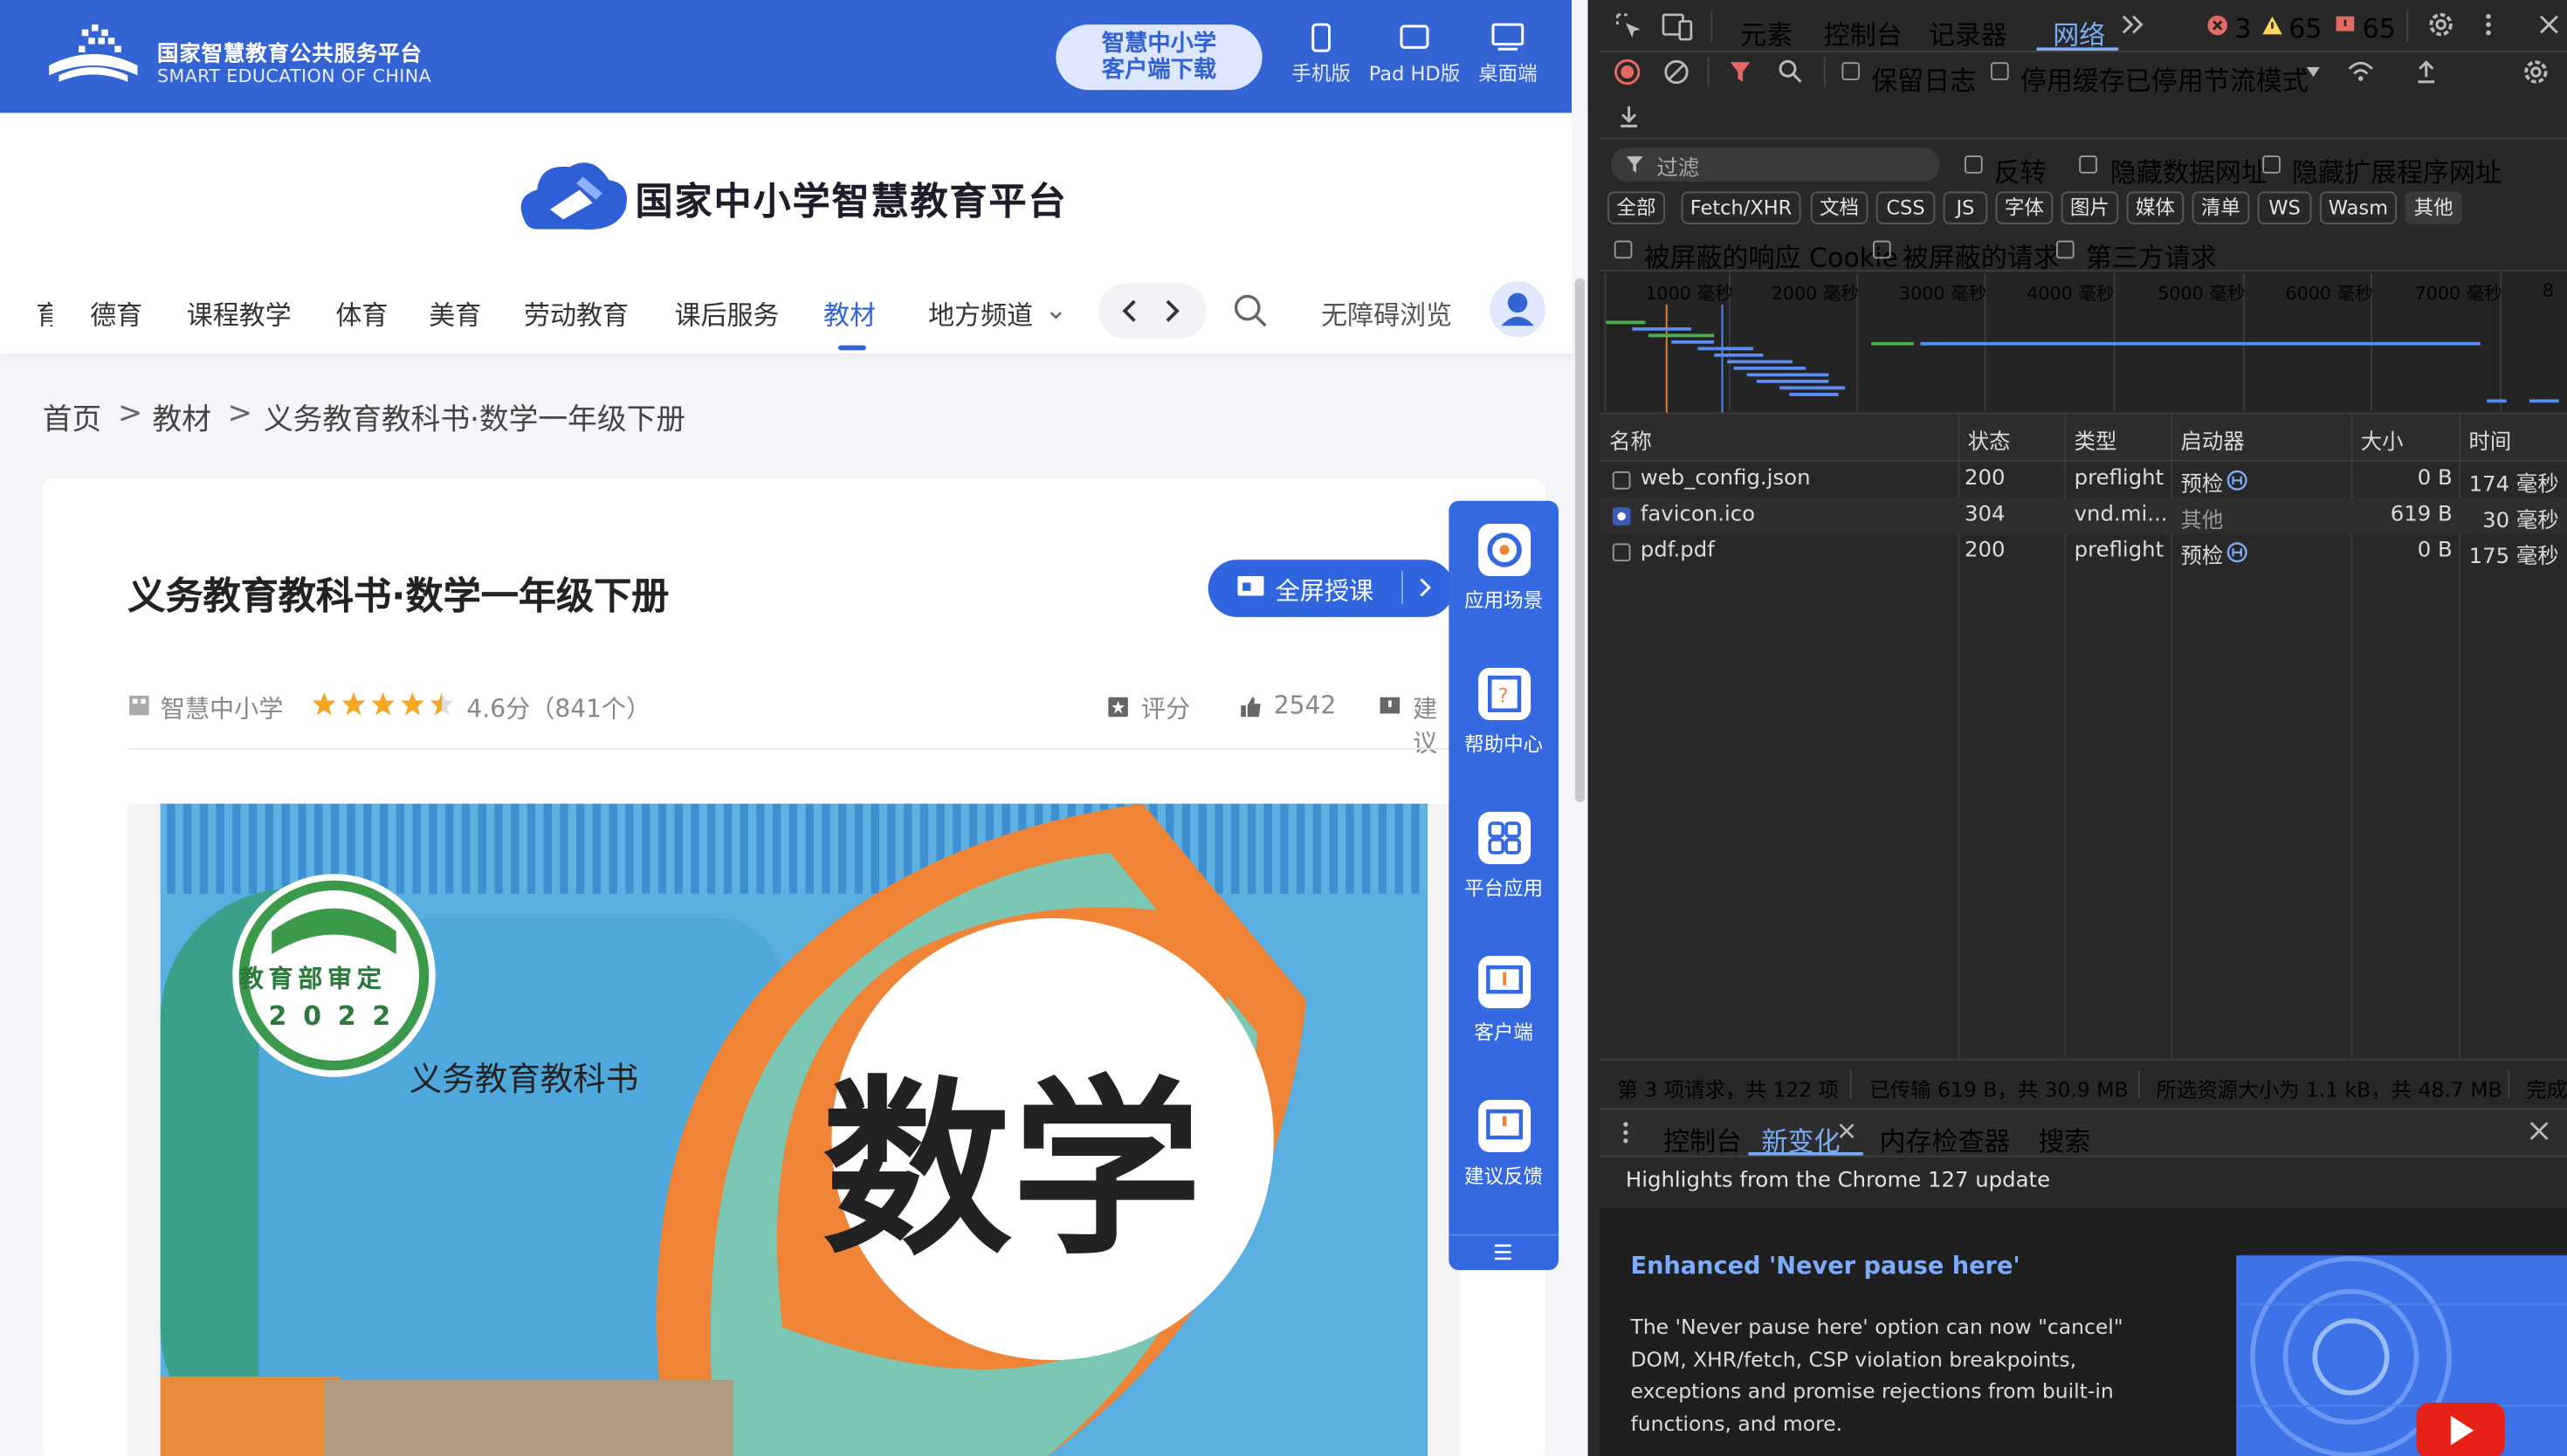  Describe the element at coordinates (239, 313) in the screenshot. I see `nav-item-courses: 课程教学` at that location.